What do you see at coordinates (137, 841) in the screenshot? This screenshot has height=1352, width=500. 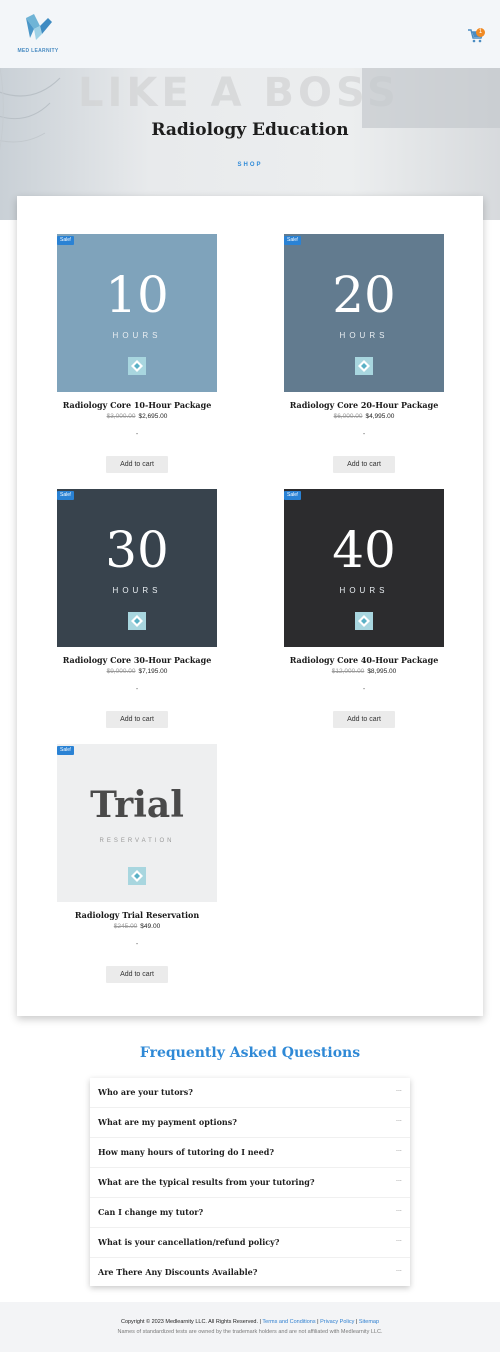 I see `product-image-subtitle: RESERVATION` at bounding box center [137, 841].